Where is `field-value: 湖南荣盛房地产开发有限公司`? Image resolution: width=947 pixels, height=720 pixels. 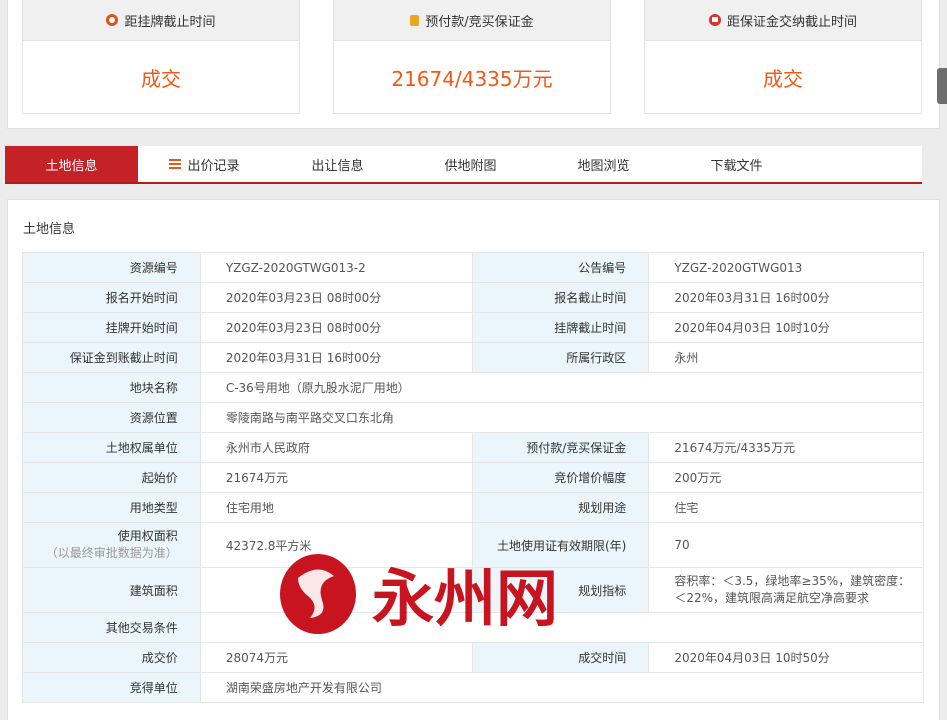
field-value: 湖南荣盛房地产开发有限公司 is located at coordinates (562, 687).